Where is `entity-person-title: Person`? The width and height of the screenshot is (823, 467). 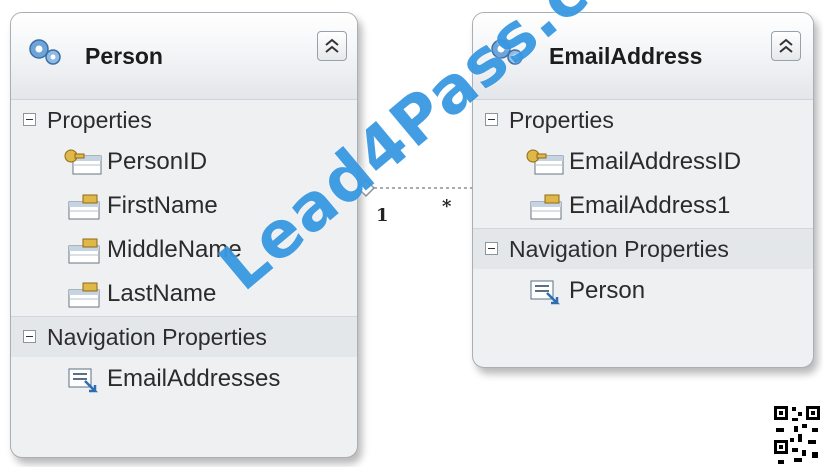 entity-person-title: Person is located at coordinates (124, 56).